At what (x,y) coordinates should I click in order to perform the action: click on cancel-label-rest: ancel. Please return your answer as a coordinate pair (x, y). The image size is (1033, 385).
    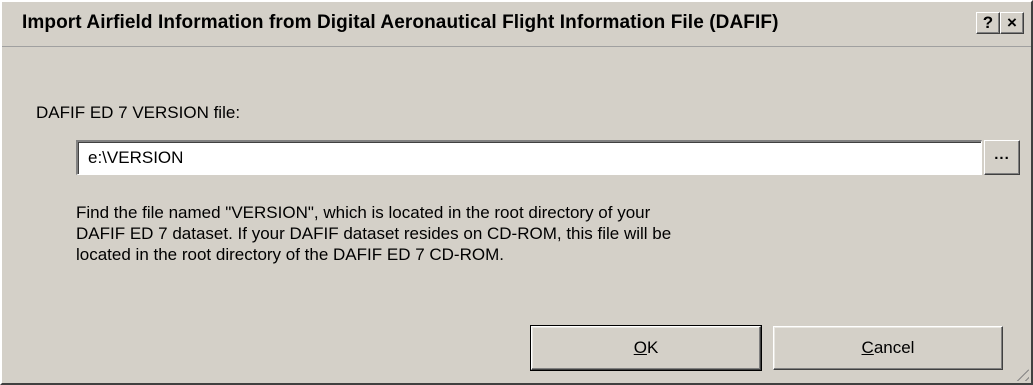
    Looking at the image, I should click on (894, 347).